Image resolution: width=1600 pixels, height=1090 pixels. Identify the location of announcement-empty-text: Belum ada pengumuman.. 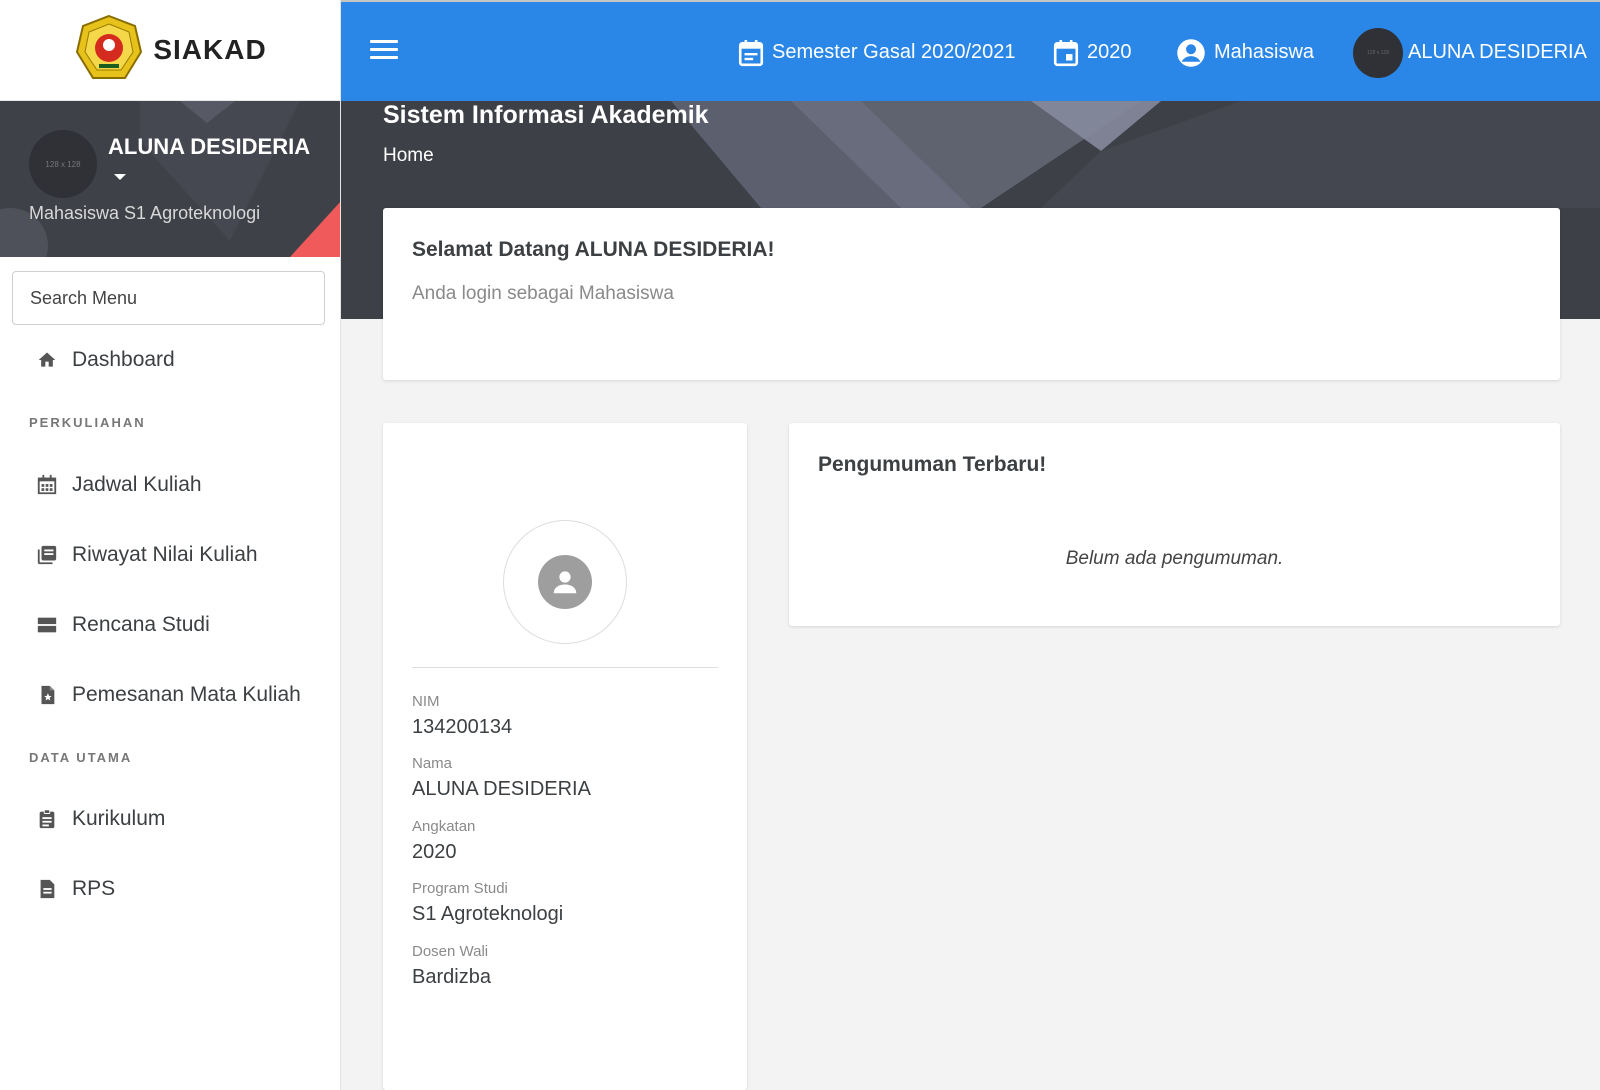
(1174, 558).